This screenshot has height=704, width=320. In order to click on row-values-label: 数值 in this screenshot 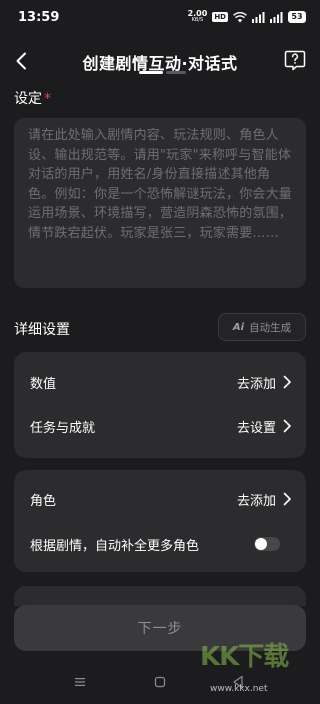, I will do `click(43, 384)`.